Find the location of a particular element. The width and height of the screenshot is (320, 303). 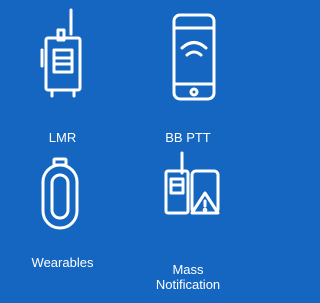

tile-label: Wearables is located at coordinates (62, 262).